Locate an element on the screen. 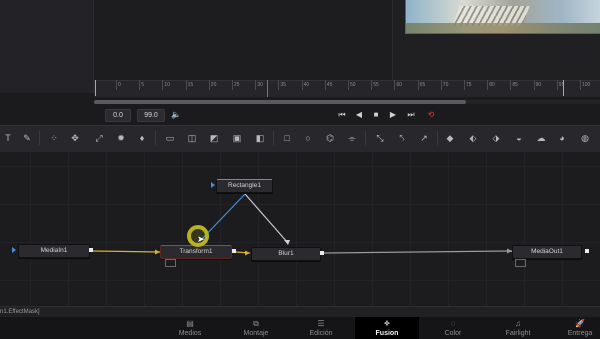  tab-medios: ▤ Medios is located at coordinates (190, 328).